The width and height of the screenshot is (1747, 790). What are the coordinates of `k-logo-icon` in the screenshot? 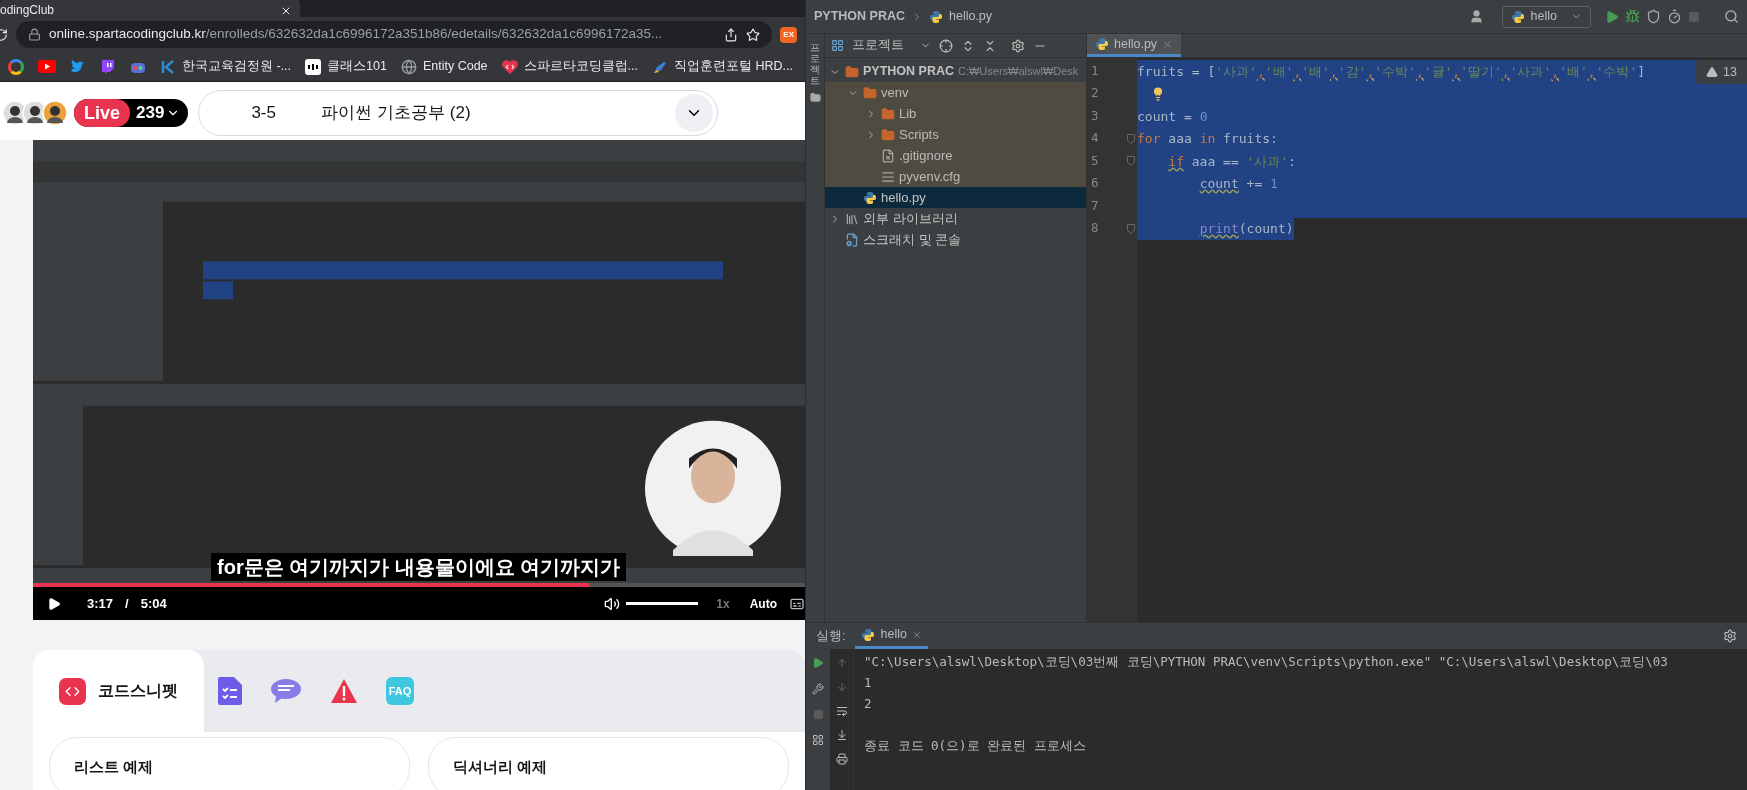 It's located at (168, 66).